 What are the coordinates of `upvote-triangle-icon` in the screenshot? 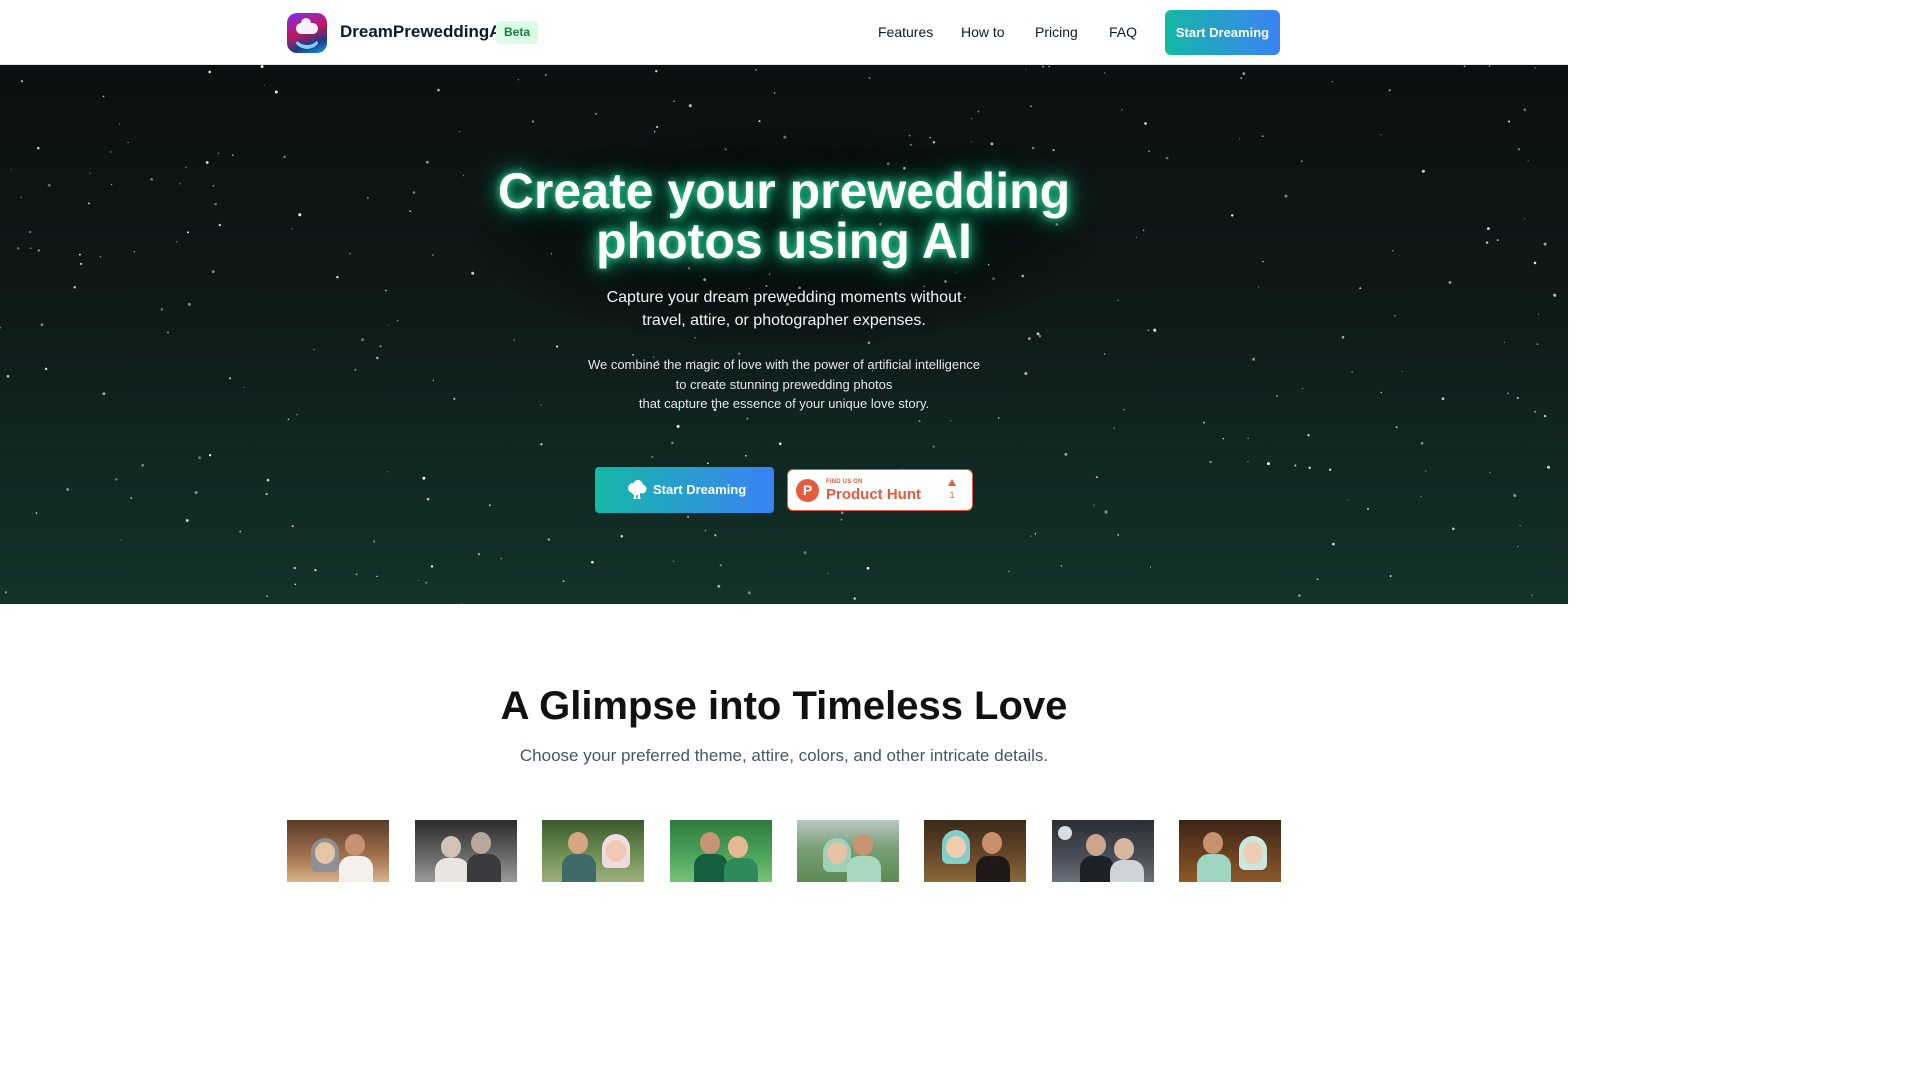 It's located at (952, 482).